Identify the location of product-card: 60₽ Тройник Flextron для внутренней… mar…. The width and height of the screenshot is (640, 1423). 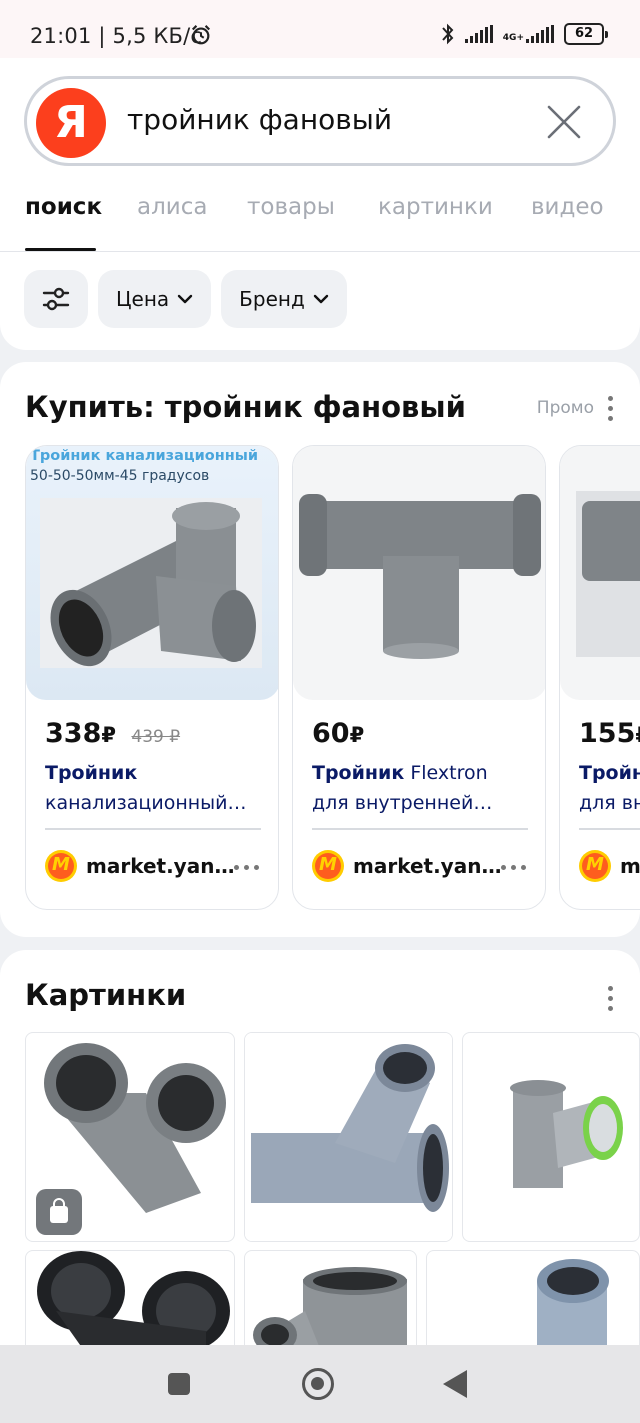
(419, 677).